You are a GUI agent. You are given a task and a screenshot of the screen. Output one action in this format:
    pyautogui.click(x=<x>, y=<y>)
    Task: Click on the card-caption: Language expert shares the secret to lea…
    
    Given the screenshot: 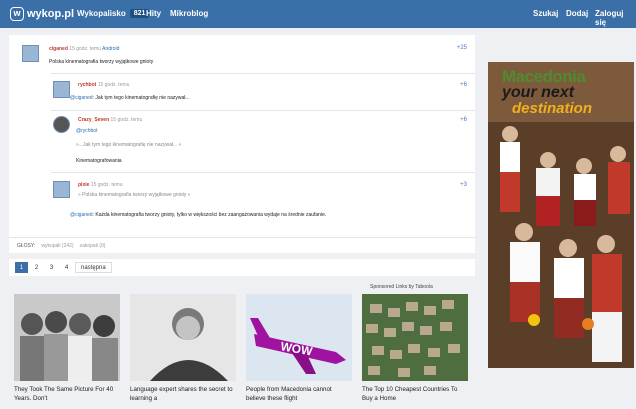 What is the action you would take?
    pyautogui.click(x=183, y=394)
    